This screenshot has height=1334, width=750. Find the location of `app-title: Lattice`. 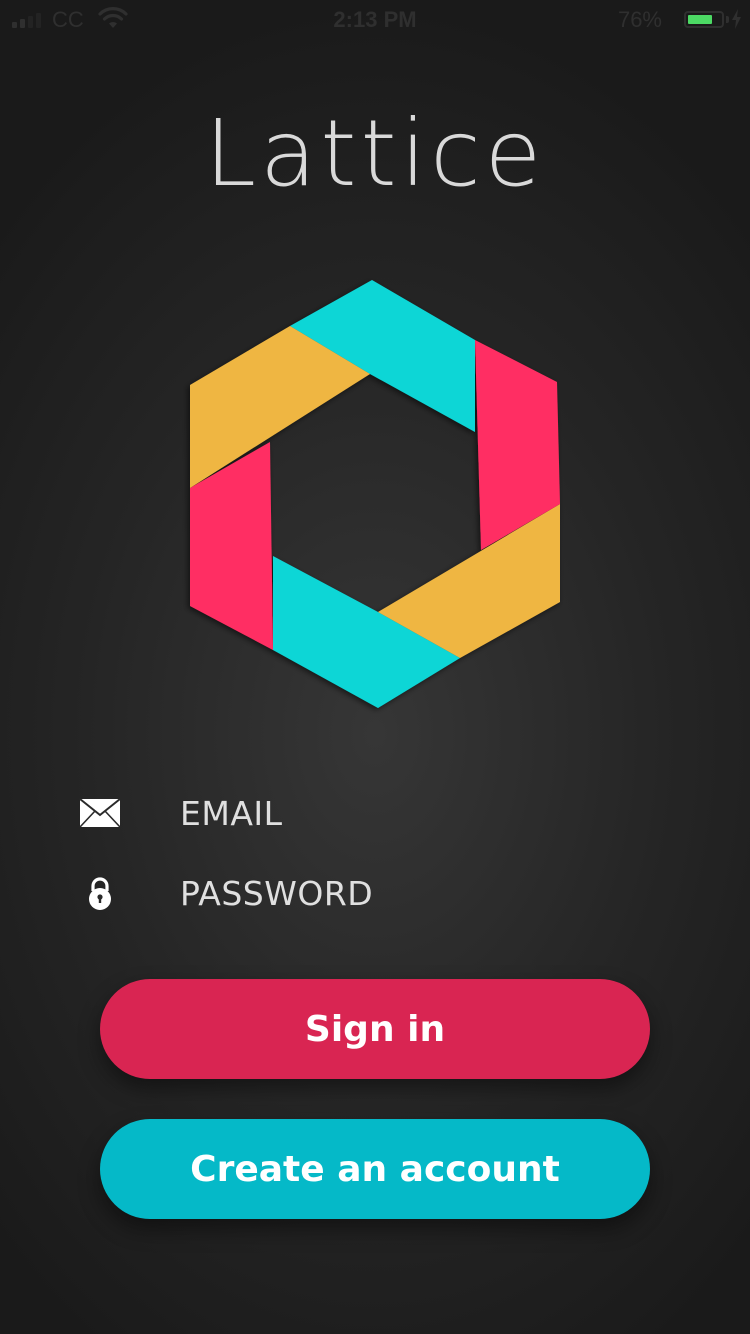

app-title: Lattice is located at coordinates (375, 153).